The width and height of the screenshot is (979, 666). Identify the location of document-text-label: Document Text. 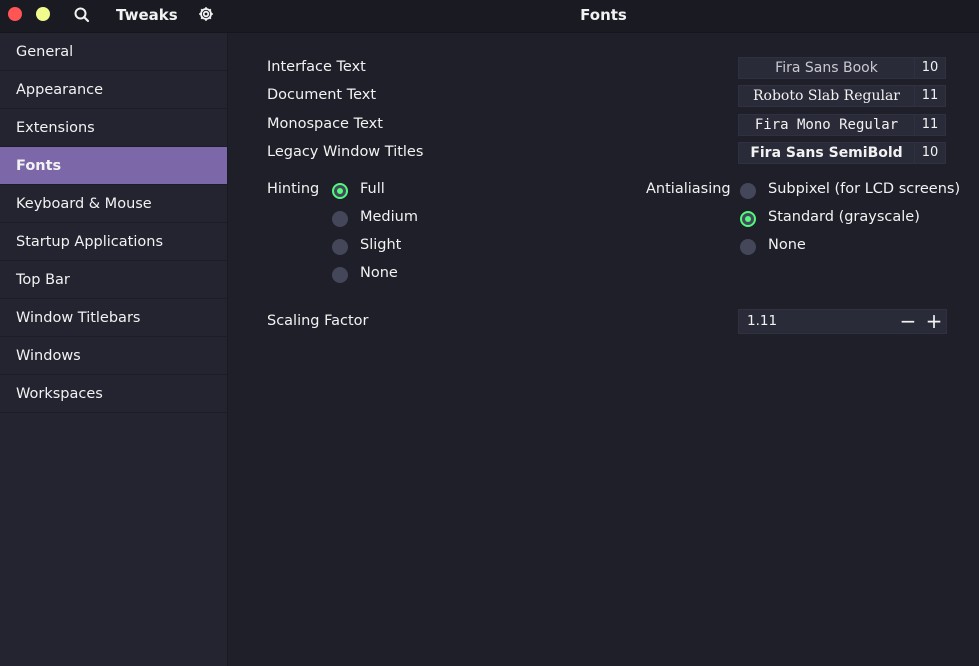
(322, 95).